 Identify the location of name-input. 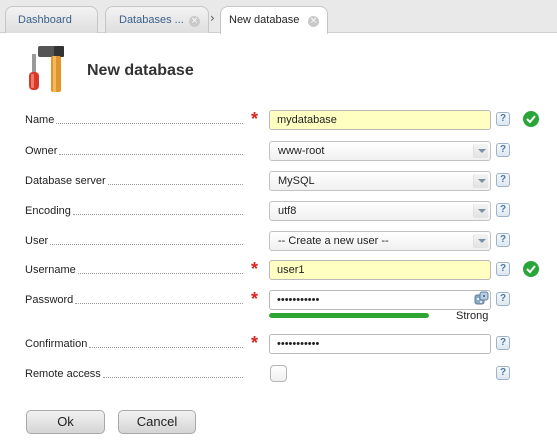
(380, 120).